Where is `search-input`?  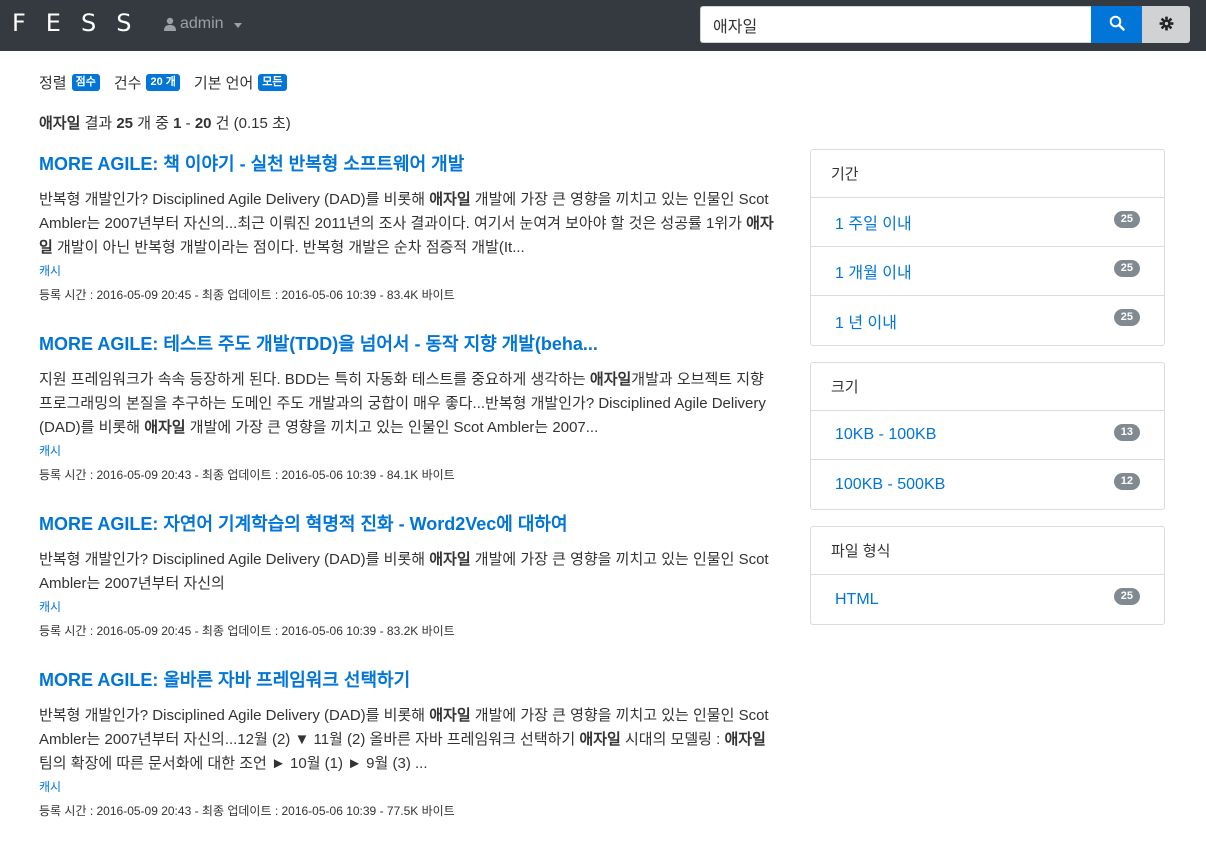 search-input is located at coordinates (895, 24).